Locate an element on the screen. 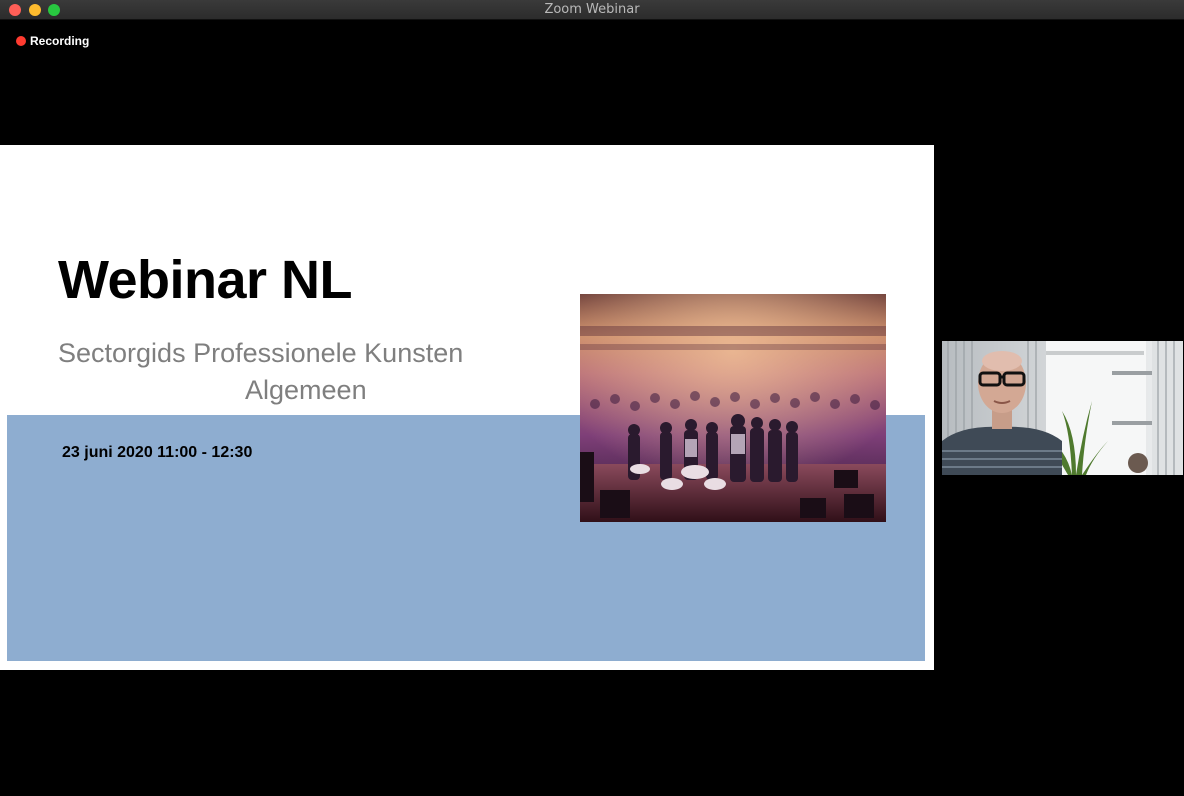 This screenshot has height=796, width=1184. record-dot-icon is located at coordinates (21, 41).